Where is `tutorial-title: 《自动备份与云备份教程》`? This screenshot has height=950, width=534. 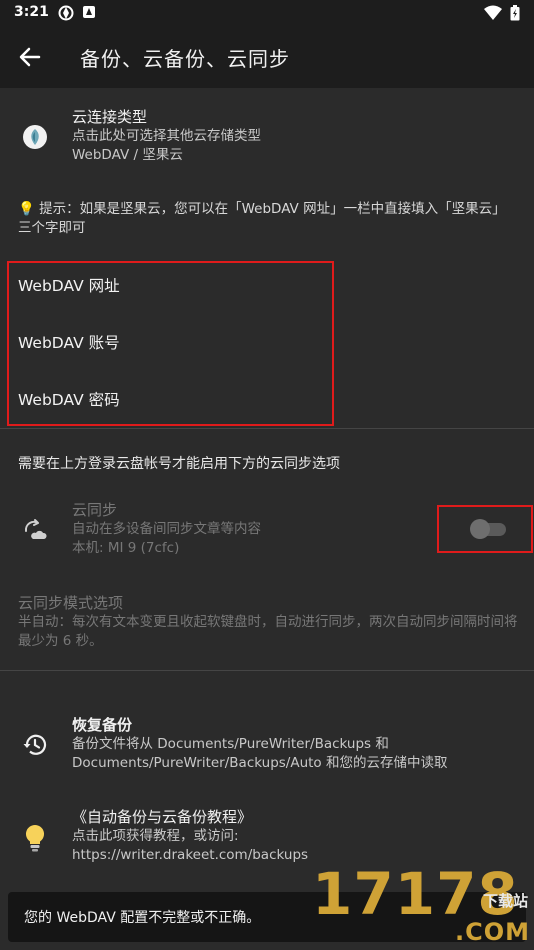
tutorial-title: 《自动备份与云备份教程》 is located at coordinates (162, 817).